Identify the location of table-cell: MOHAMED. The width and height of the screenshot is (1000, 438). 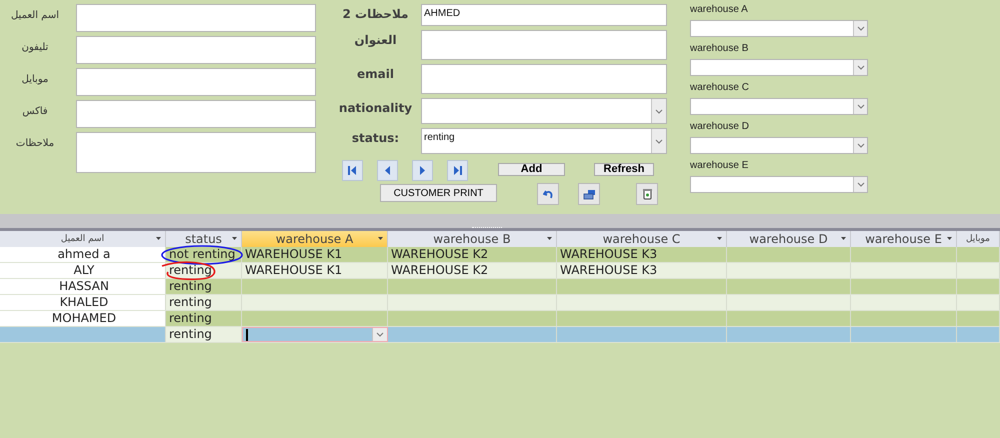
(83, 318).